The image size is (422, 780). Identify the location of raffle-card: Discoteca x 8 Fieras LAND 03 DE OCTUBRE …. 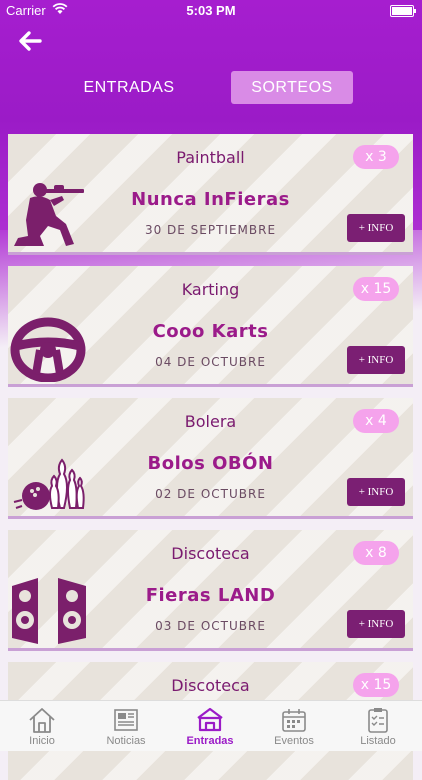
(210, 589).